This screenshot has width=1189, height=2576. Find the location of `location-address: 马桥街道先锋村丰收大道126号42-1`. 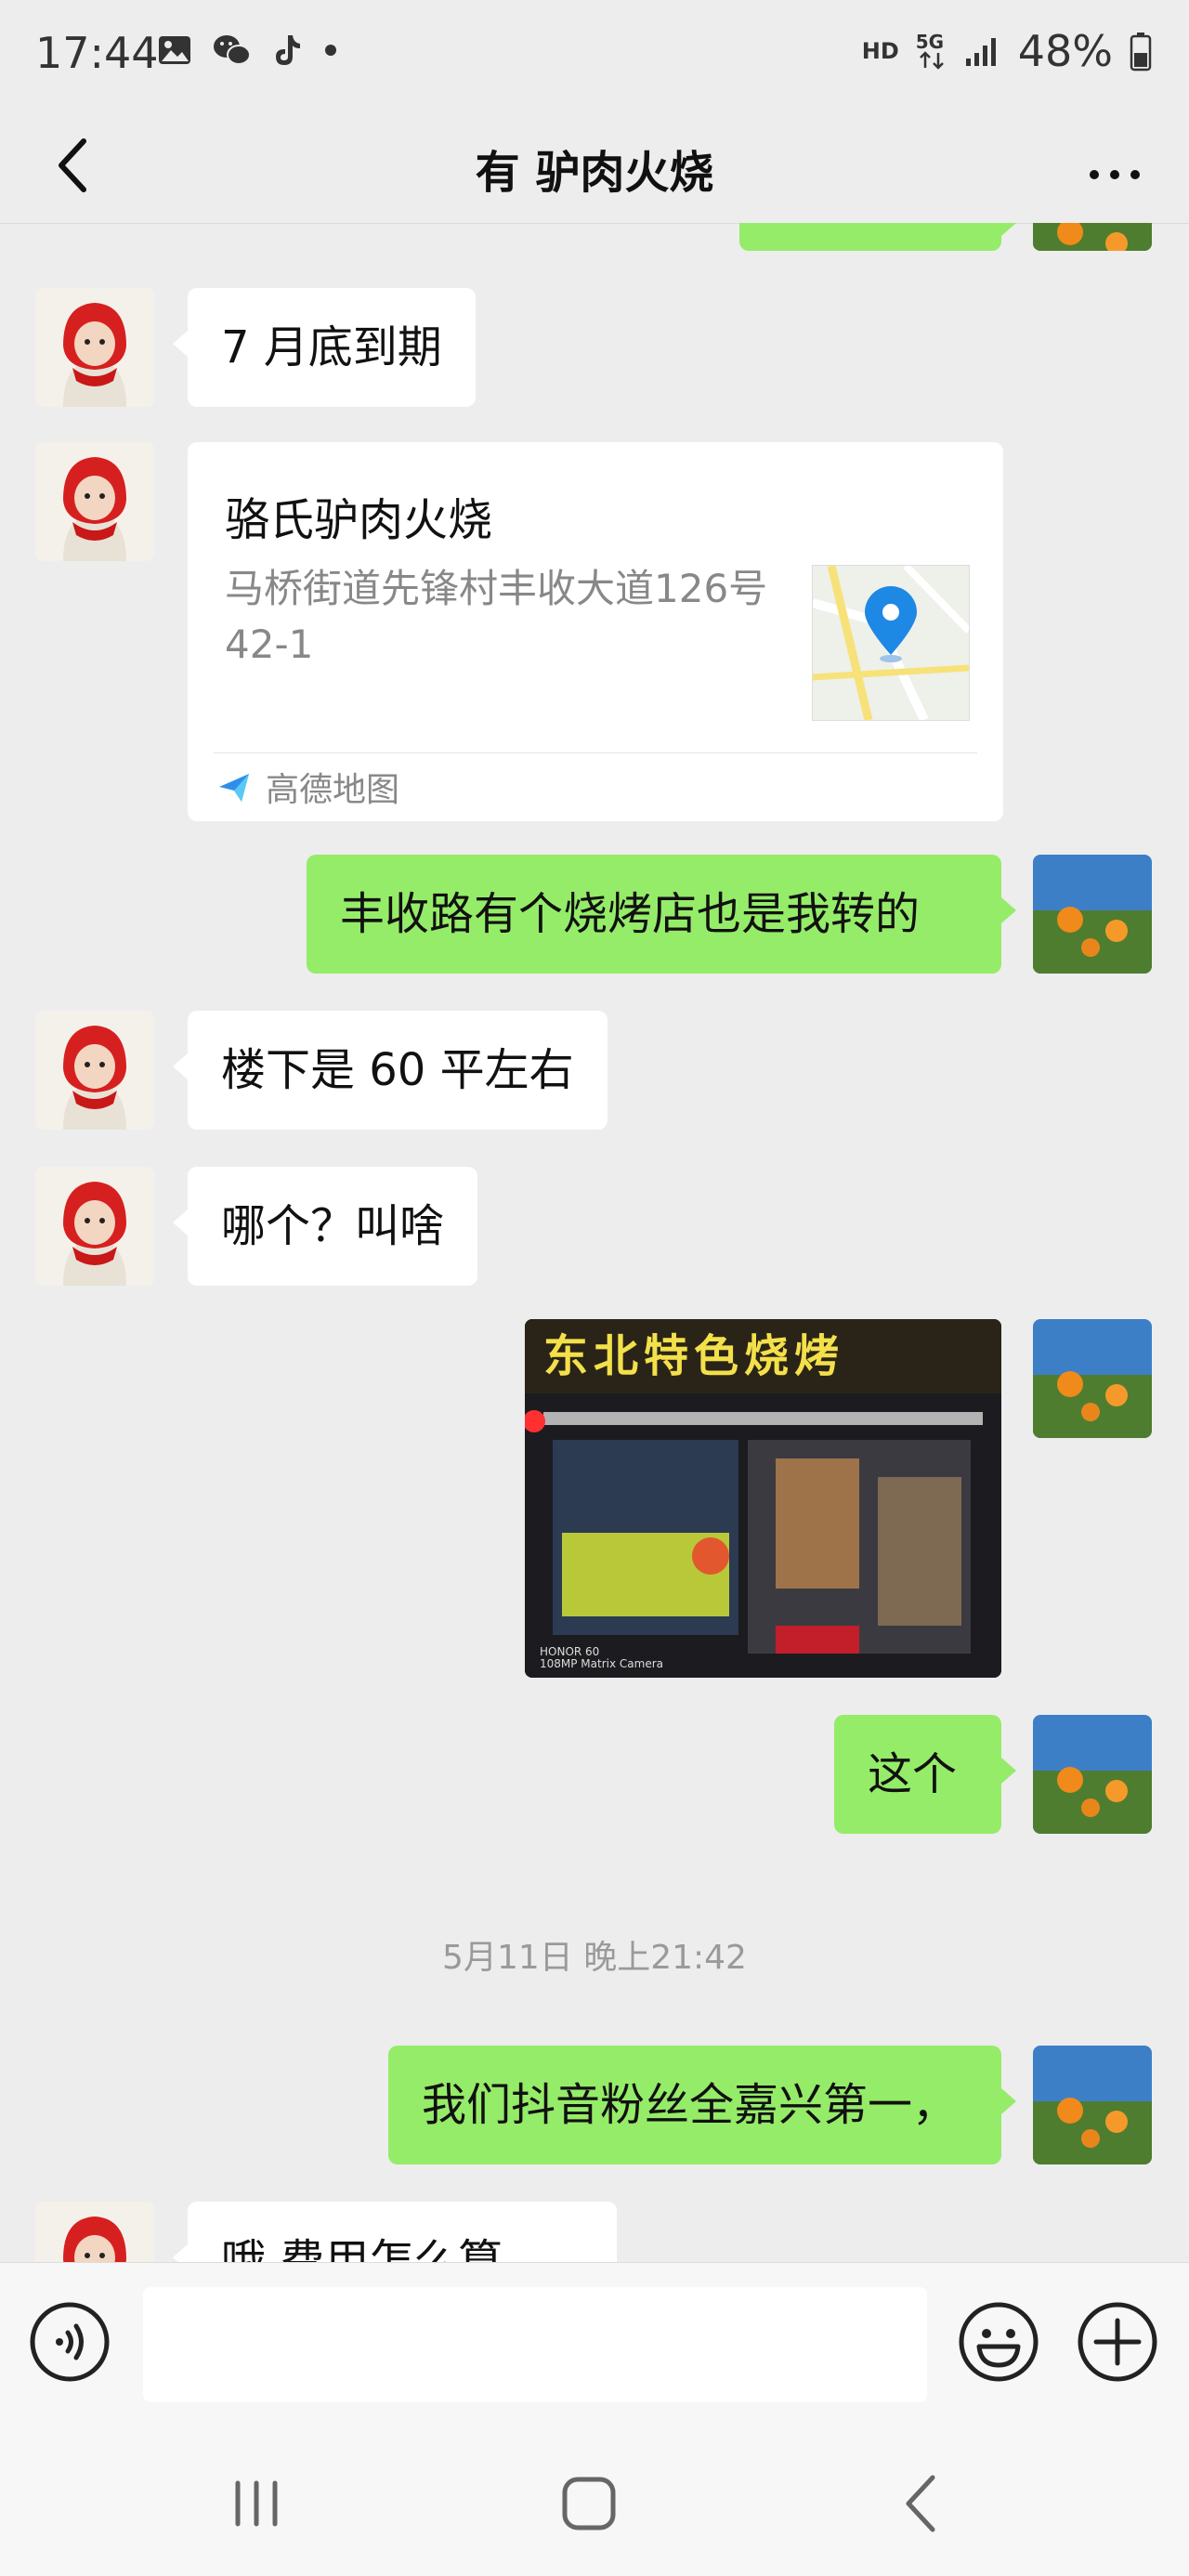

location-address: 马桥街道先锋村丰收大道126号42-1 is located at coordinates (497, 616).